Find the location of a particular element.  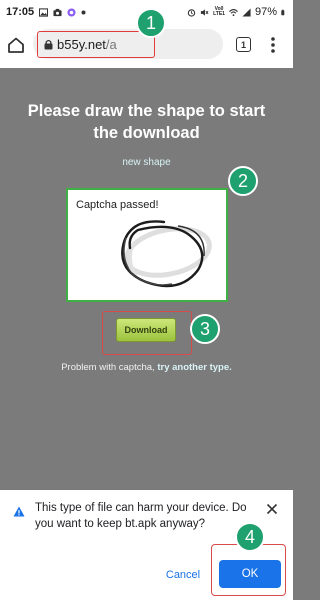

tabs-icon: 1 is located at coordinates (243, 44).